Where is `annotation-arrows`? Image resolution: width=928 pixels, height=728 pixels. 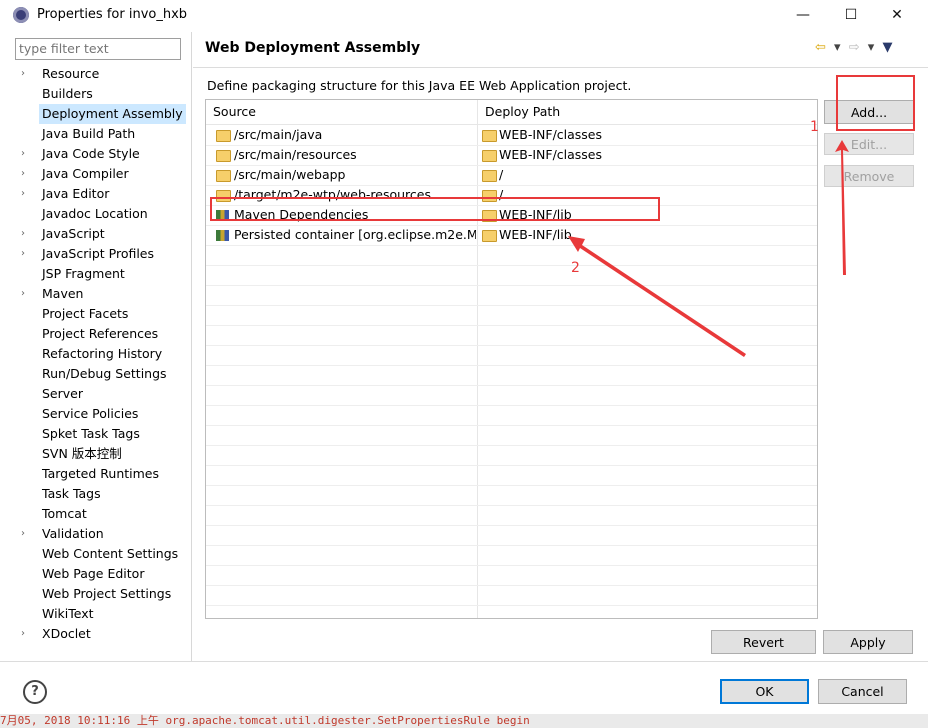 annotation-arrows is located at coordinates (708, 248).